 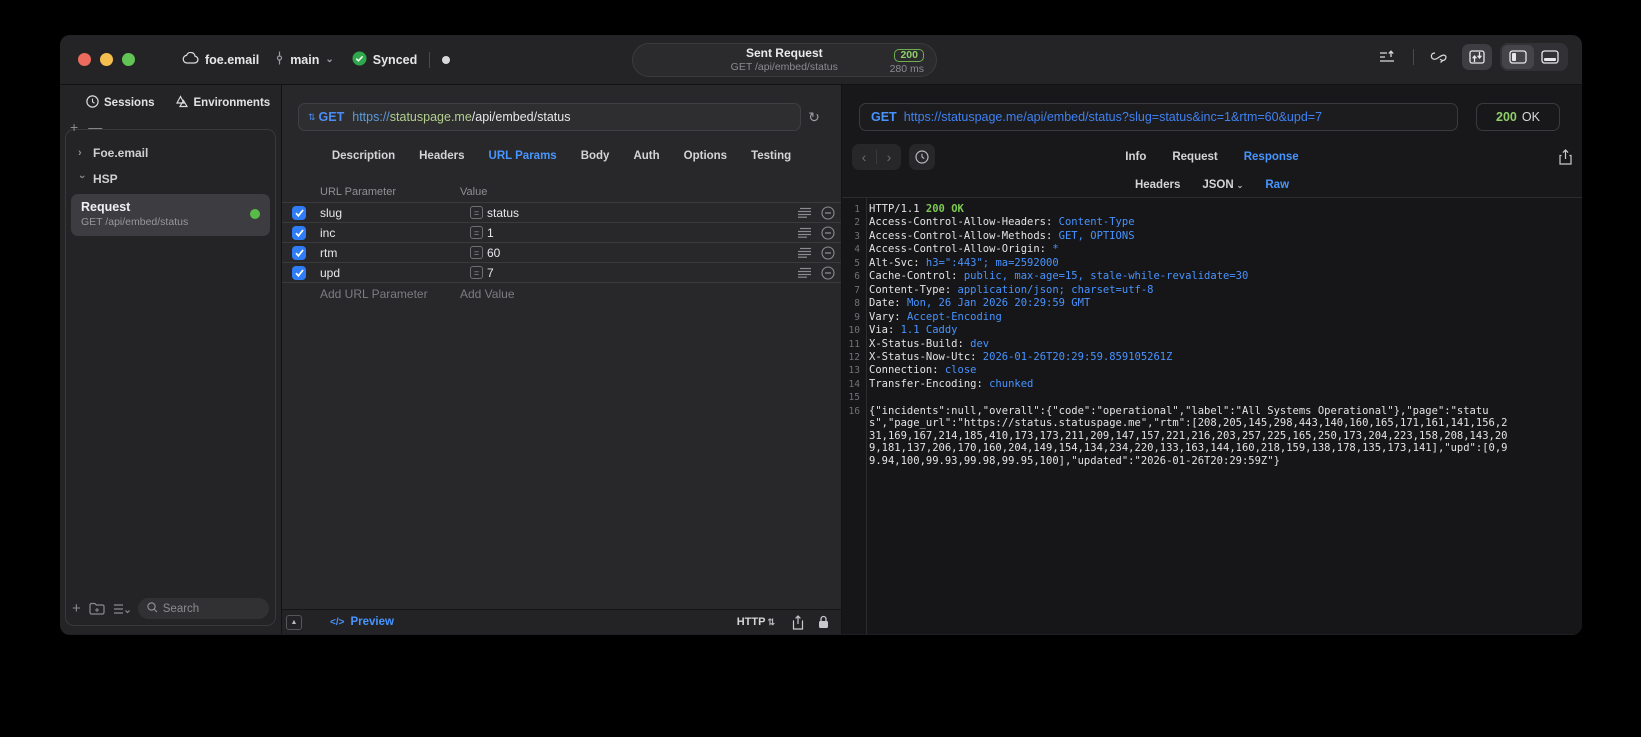 I want to click on param-value: 60, so click(x=642, y=253).